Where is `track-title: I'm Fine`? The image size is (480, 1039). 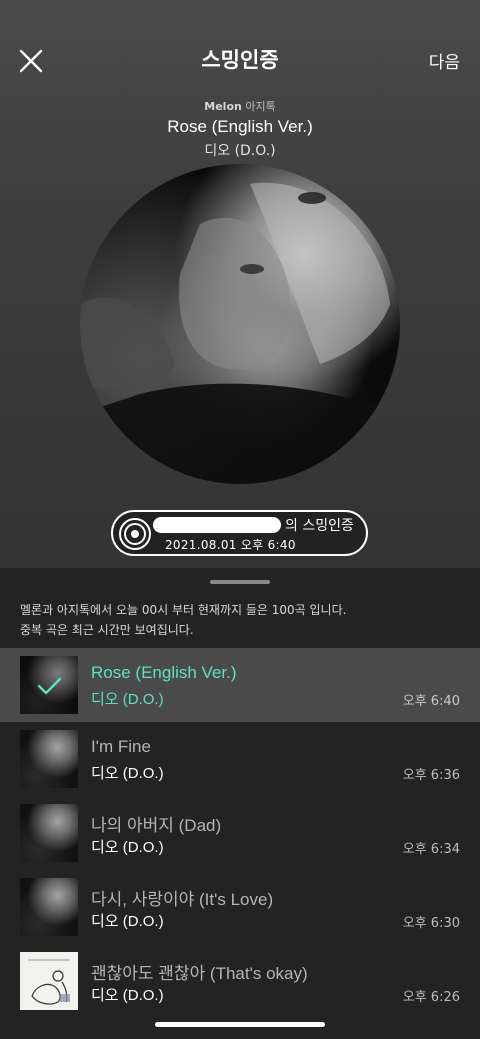
track-title: I'm Fine is located at coordinates (121, 746).